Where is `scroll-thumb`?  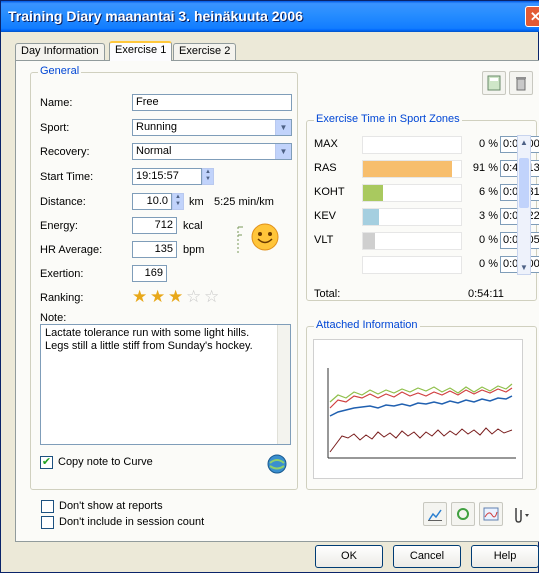 scroll-thumb is located at coordinates (524, 183).